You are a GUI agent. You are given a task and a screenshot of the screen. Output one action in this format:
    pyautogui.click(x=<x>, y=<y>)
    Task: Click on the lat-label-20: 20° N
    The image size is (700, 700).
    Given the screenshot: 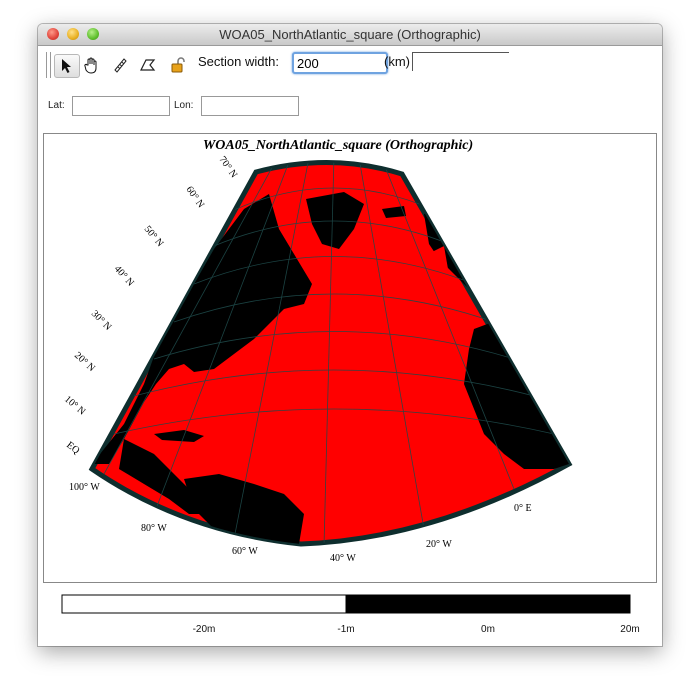 What is the action you would take?
    pyautogui.click(x=84, y=362)
    